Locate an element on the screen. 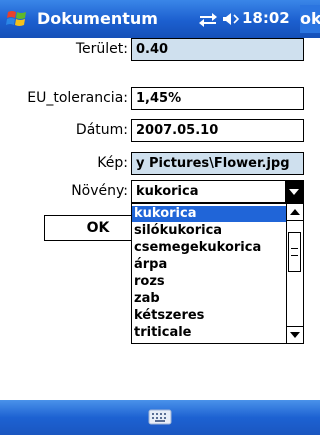 This screenshot has width=320, height=435. terulet-field: 0.40 is located at coordinates (217, 49).